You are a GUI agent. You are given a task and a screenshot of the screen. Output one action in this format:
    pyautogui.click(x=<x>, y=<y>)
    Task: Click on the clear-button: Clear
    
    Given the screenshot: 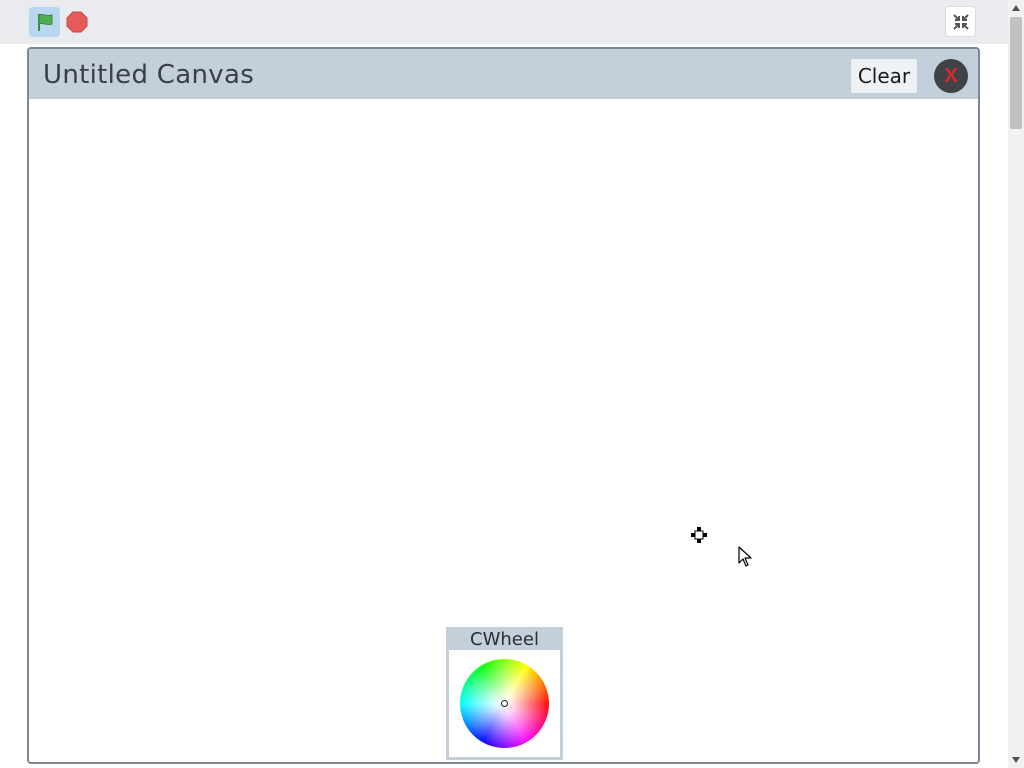 What is the action you would take?
    pyautogui.click(x=884, y=76)
    